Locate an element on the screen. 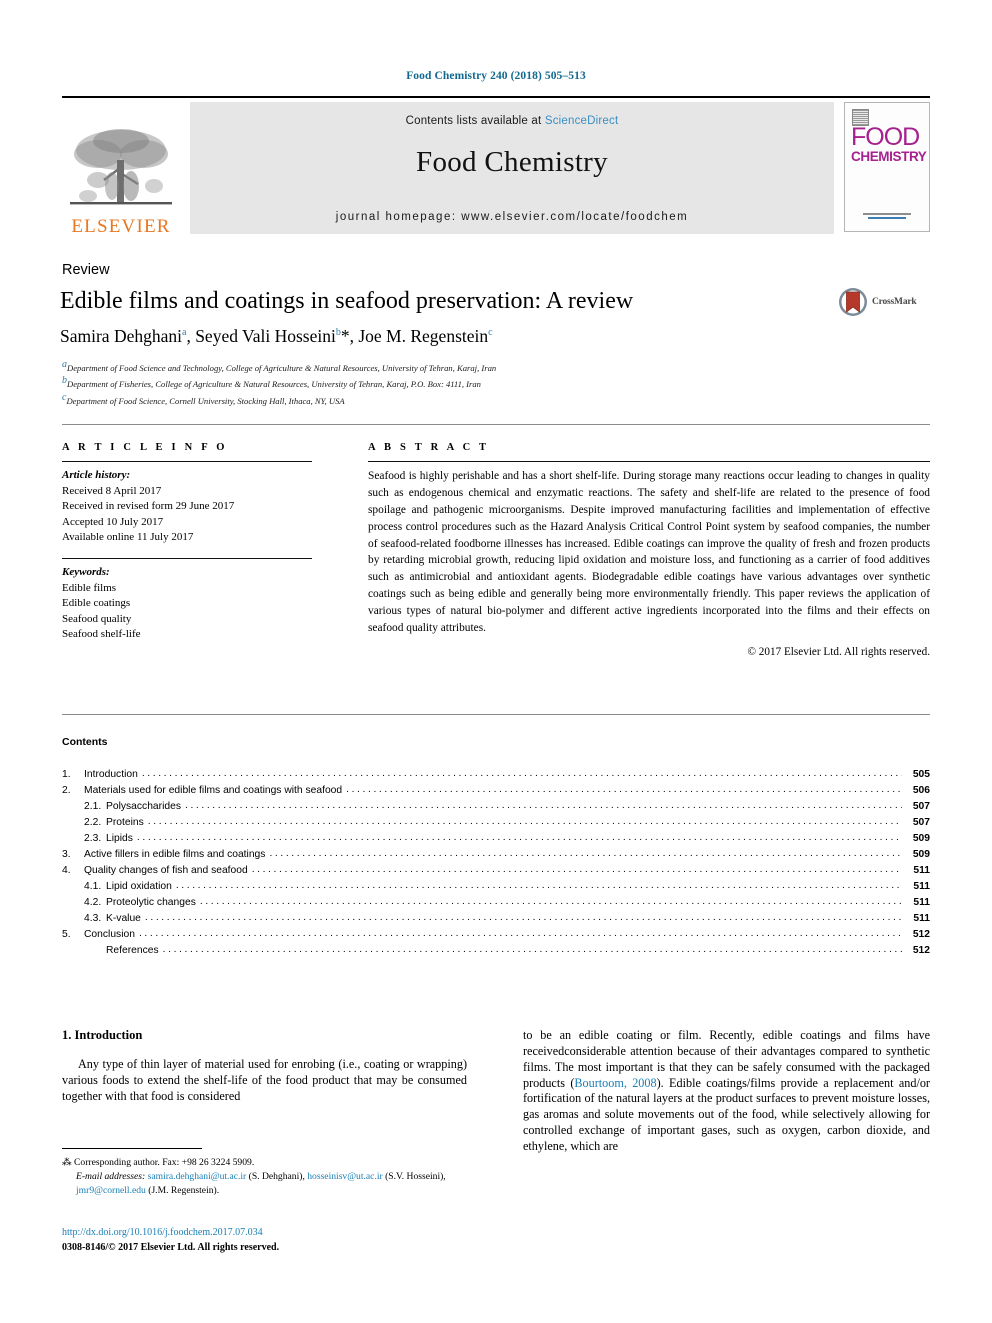 The image size is (992, 1323). keyword-item: Edible films is located at coordinates (89, 587).